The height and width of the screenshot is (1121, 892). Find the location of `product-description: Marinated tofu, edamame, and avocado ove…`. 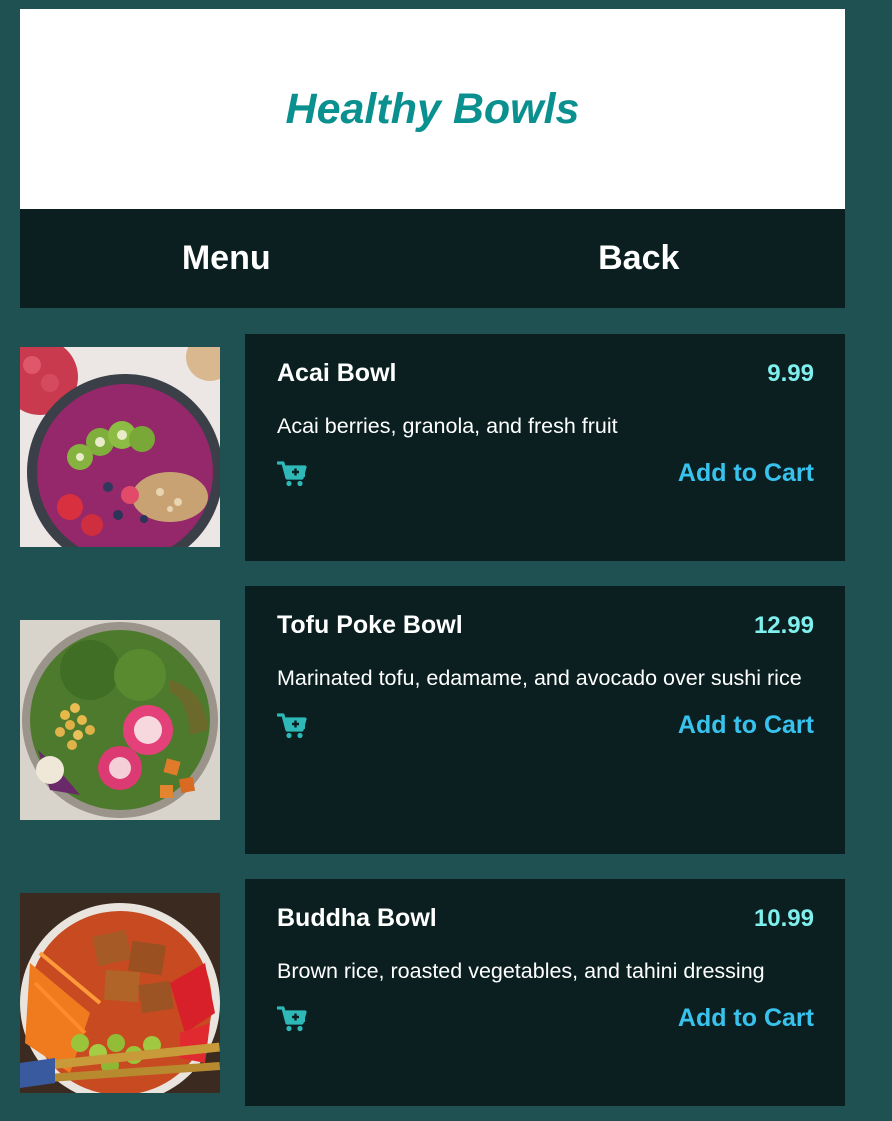

product-description: Marinated tofu, edamame, and avocado ove… is located at coordinates (539, 678).